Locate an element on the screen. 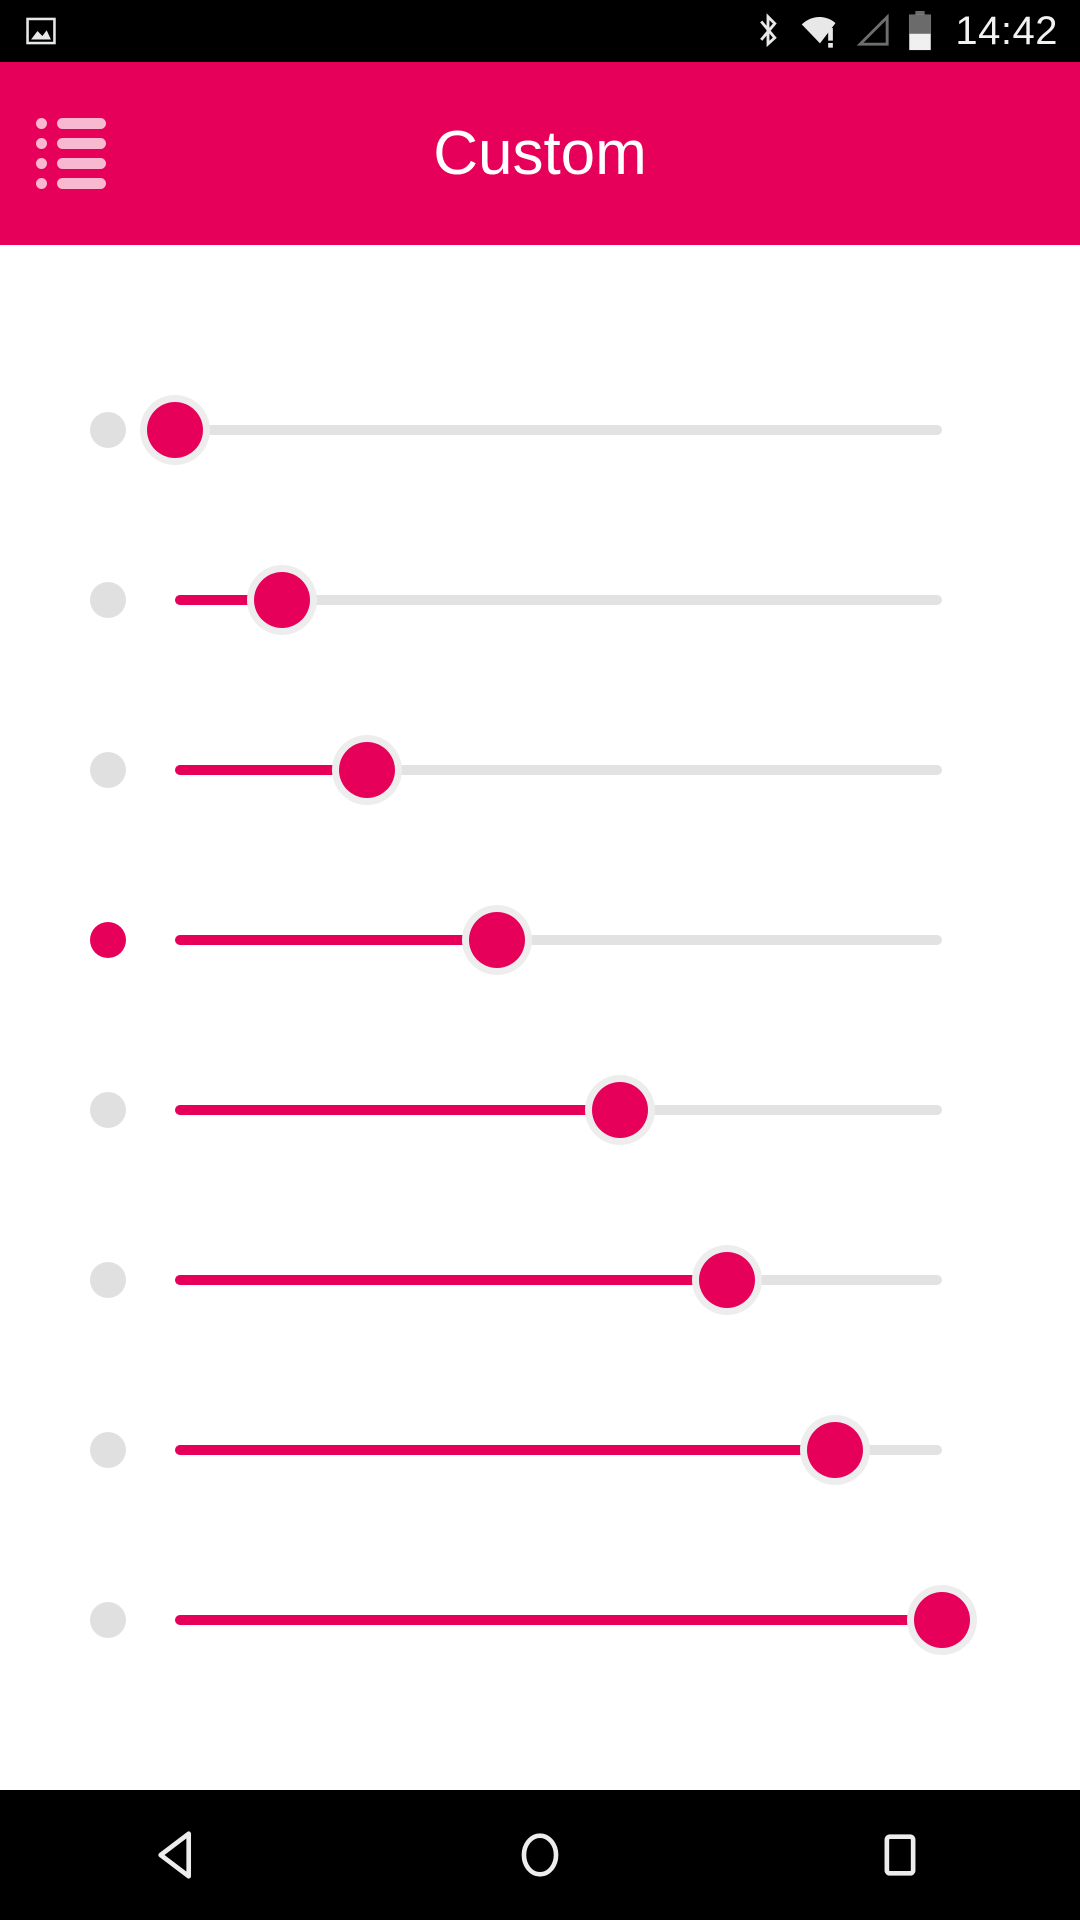  app-bar: Custom is located at coordinates (540, 153).